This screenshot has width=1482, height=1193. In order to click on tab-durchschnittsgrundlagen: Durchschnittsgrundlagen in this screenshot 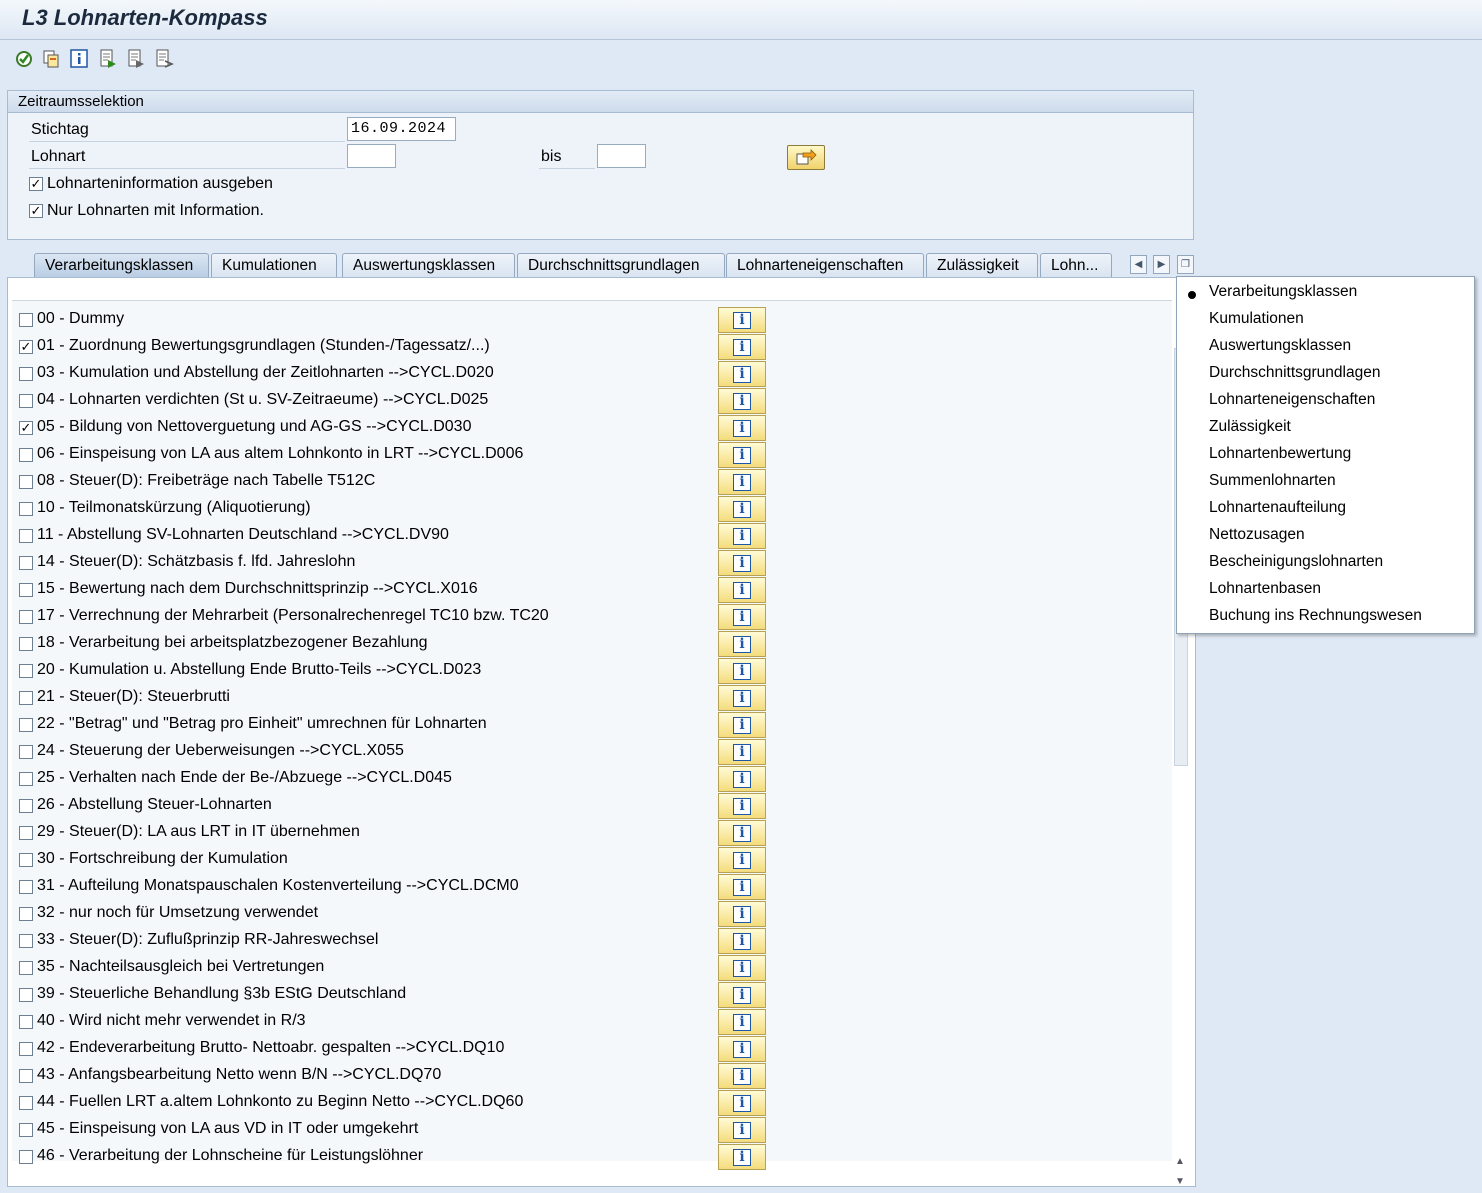, I will do `click(621, 265)`.